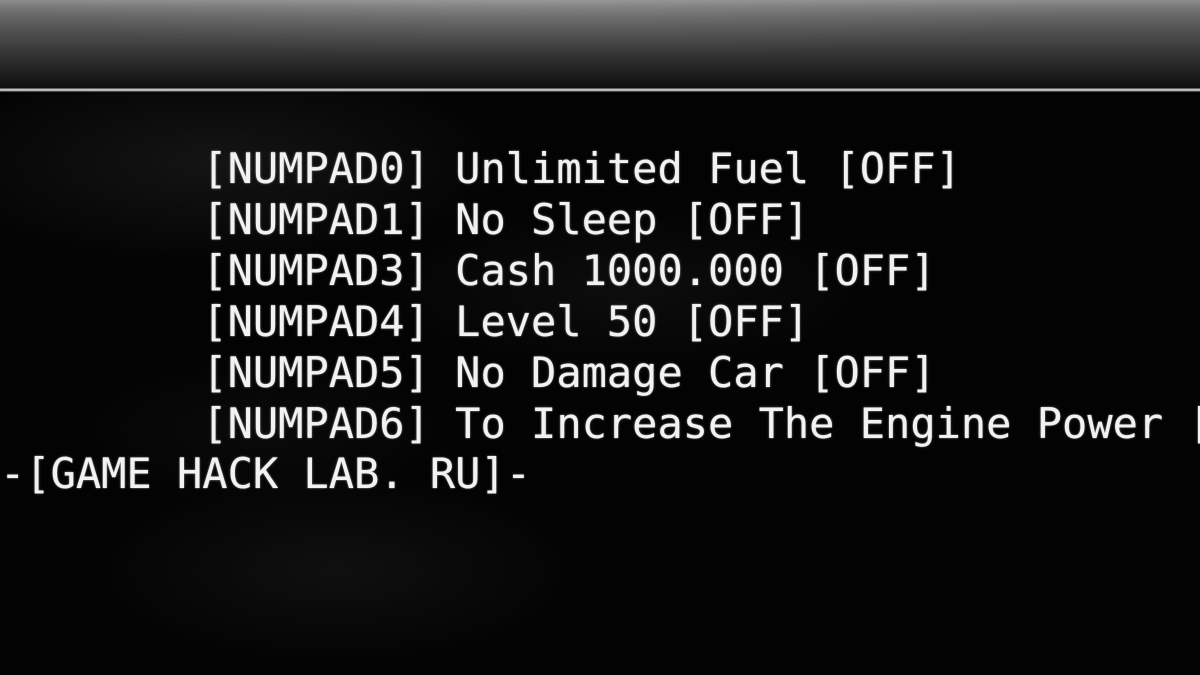 The image size is (1200, 675). What do you see at coordinates (600, 193) in the screenshot?
I see `cheat-row-numpad1: [NUMPAD1] No Sleep [OFF]` at bounding box center [600, 193].